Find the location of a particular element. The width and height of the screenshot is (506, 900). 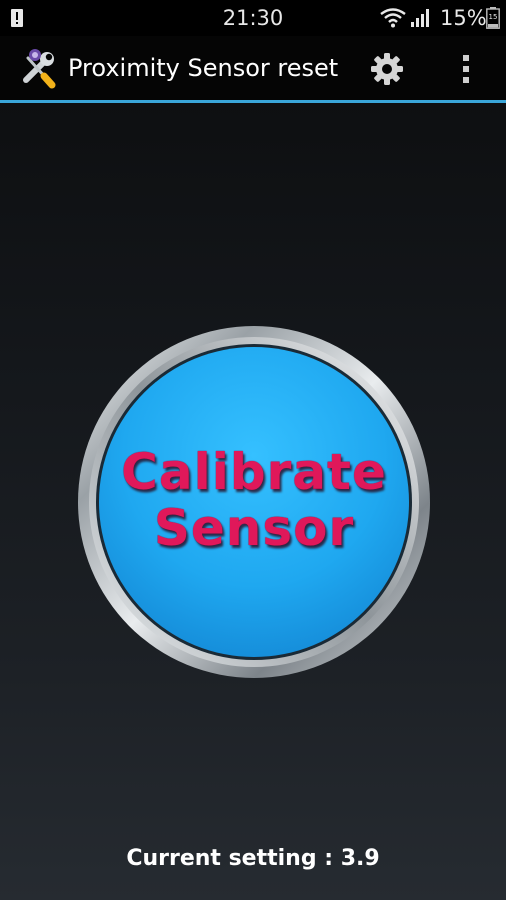

app-tools-icon is located at coordinates (39, 69).